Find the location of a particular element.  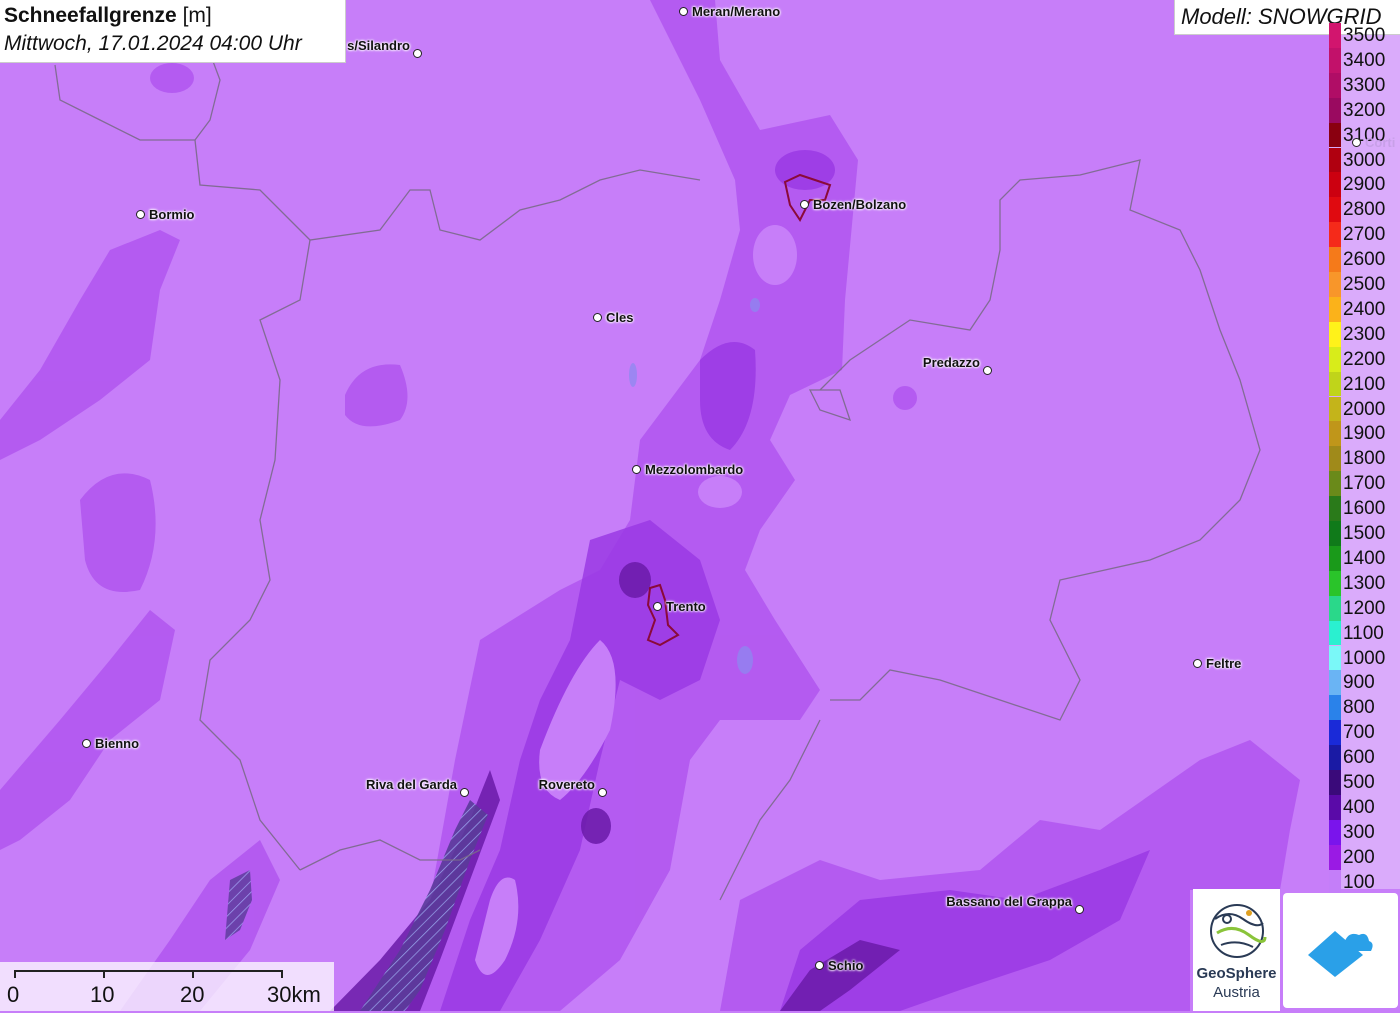

legend-row: 1300 is located at coordinates (1364, 583).